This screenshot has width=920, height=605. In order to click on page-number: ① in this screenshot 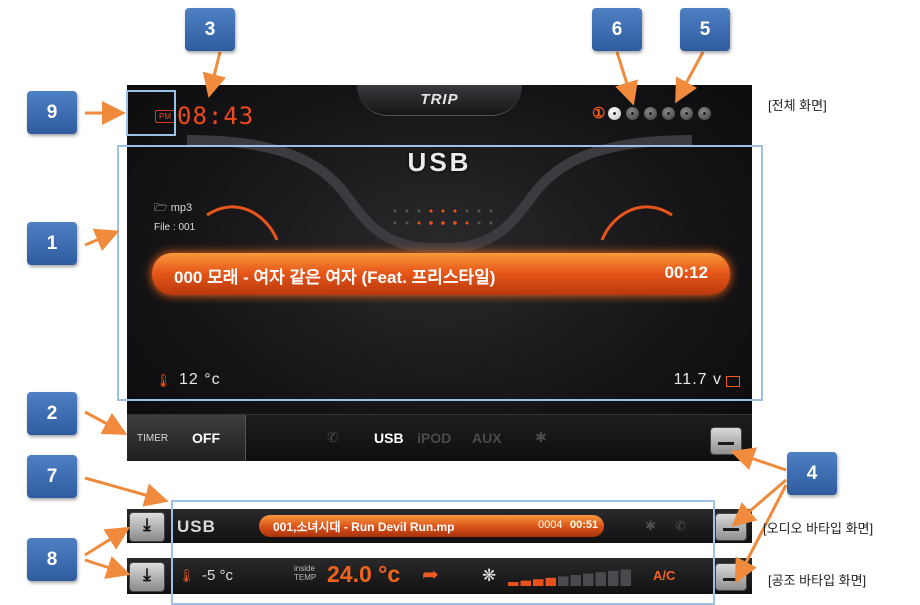, I will do `click(599, 113)`.